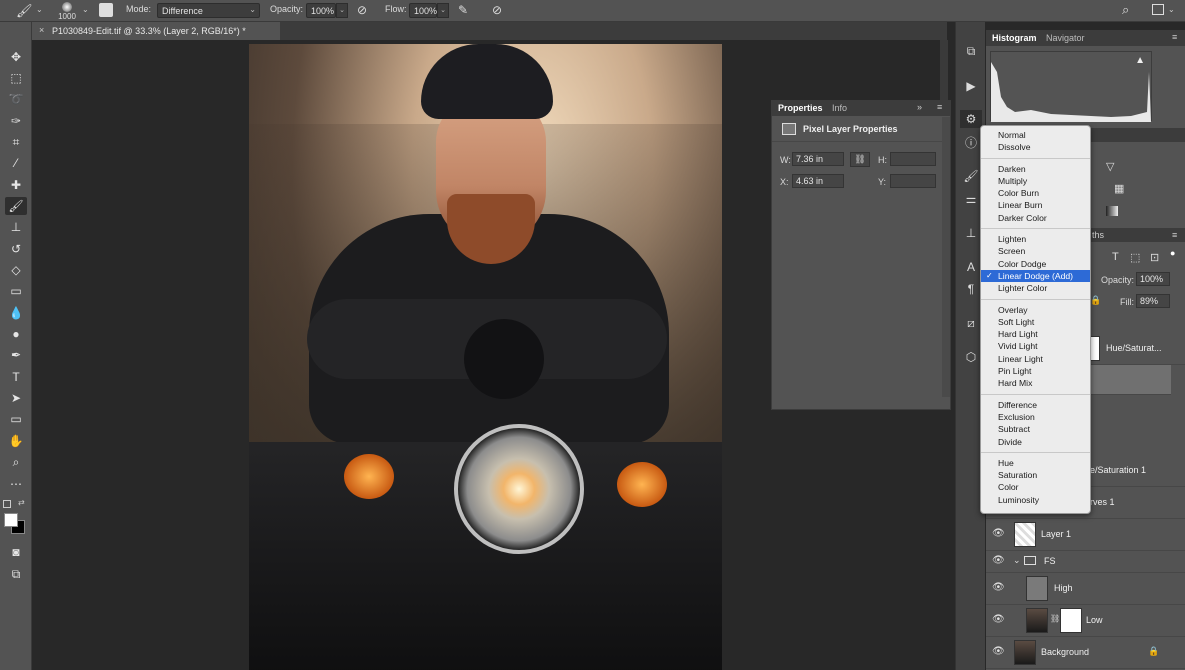  Describe the element at coordinates (16, 398) in the screenshot. I see `path-select-tool-icon: ➤` at that location.